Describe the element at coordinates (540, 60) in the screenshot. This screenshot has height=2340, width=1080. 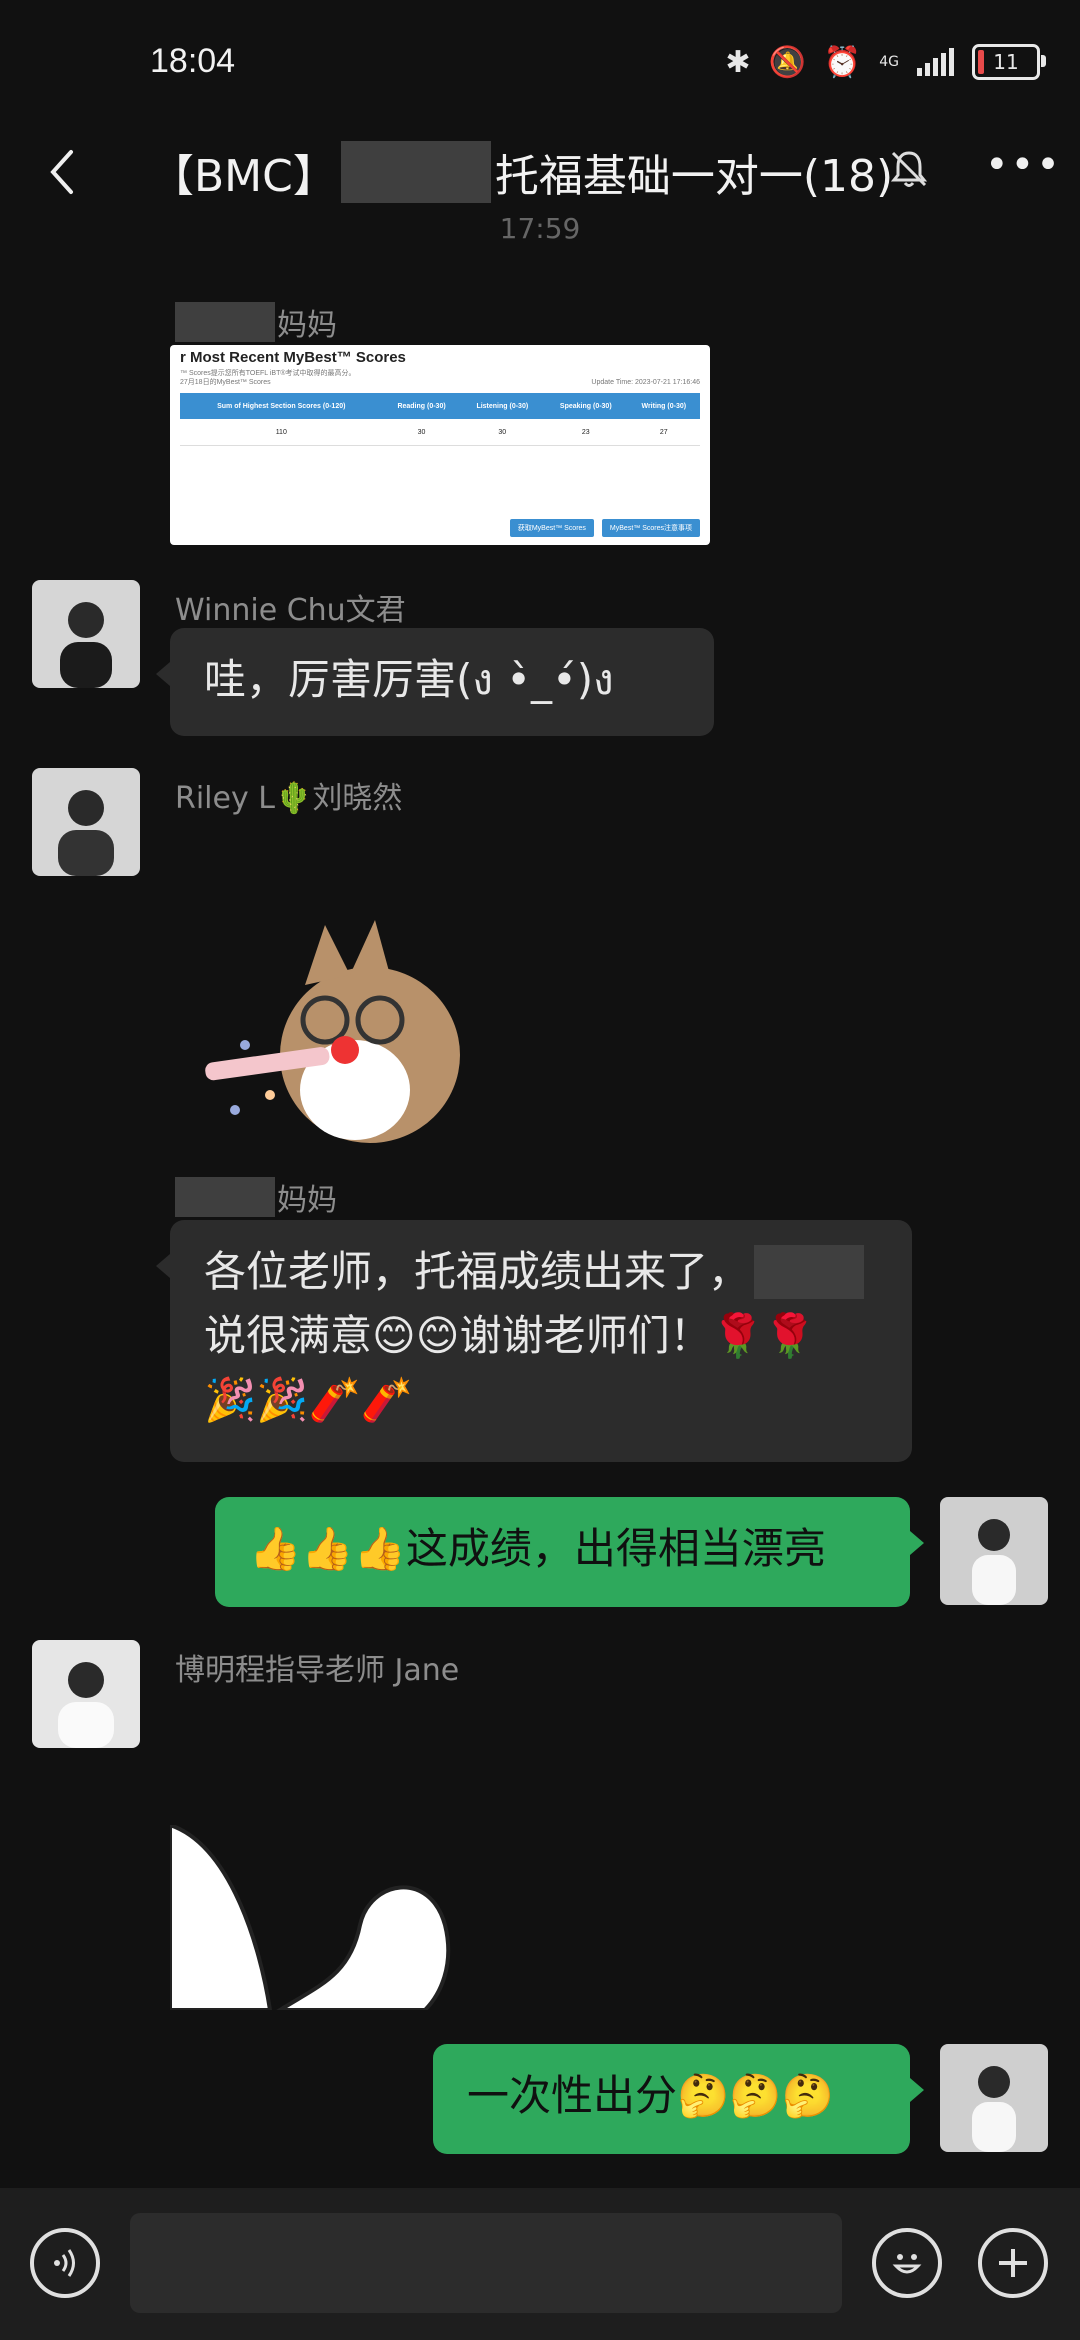
I see `status-bar: 18:04 ✱ 🔕 ⏰ 4G 11` at that location.